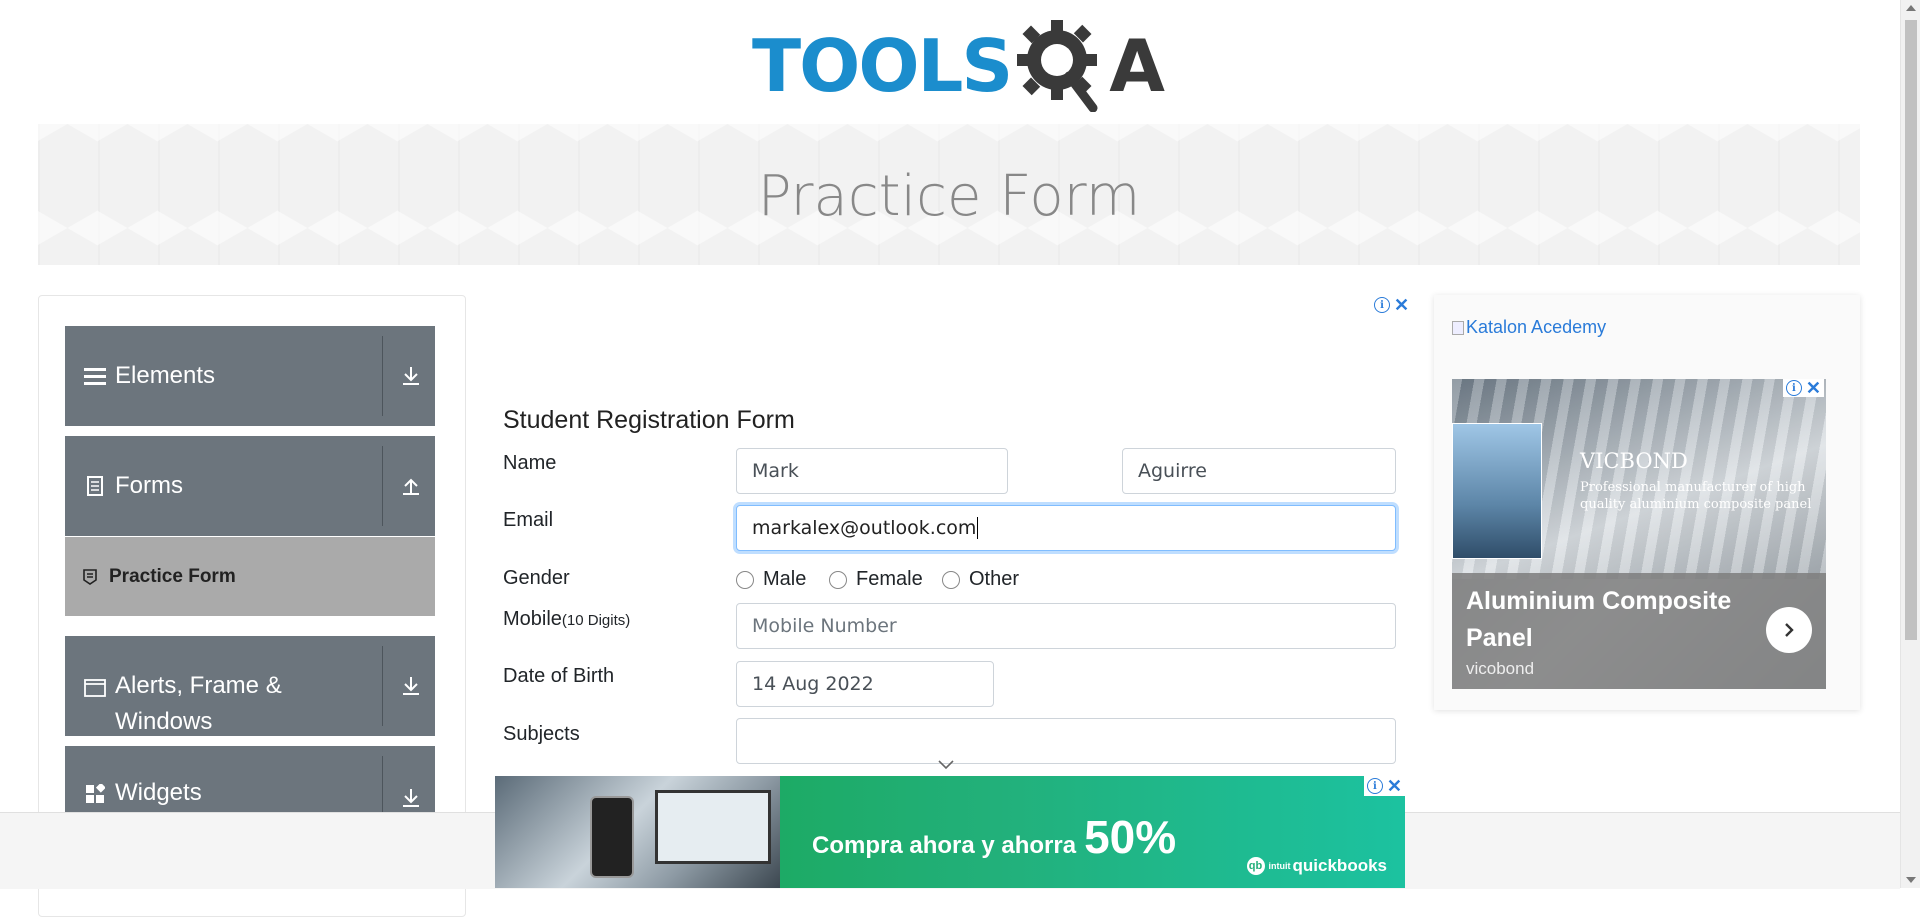  I want to click on dob-input: 14 Aug 2022, so click(865, 684).